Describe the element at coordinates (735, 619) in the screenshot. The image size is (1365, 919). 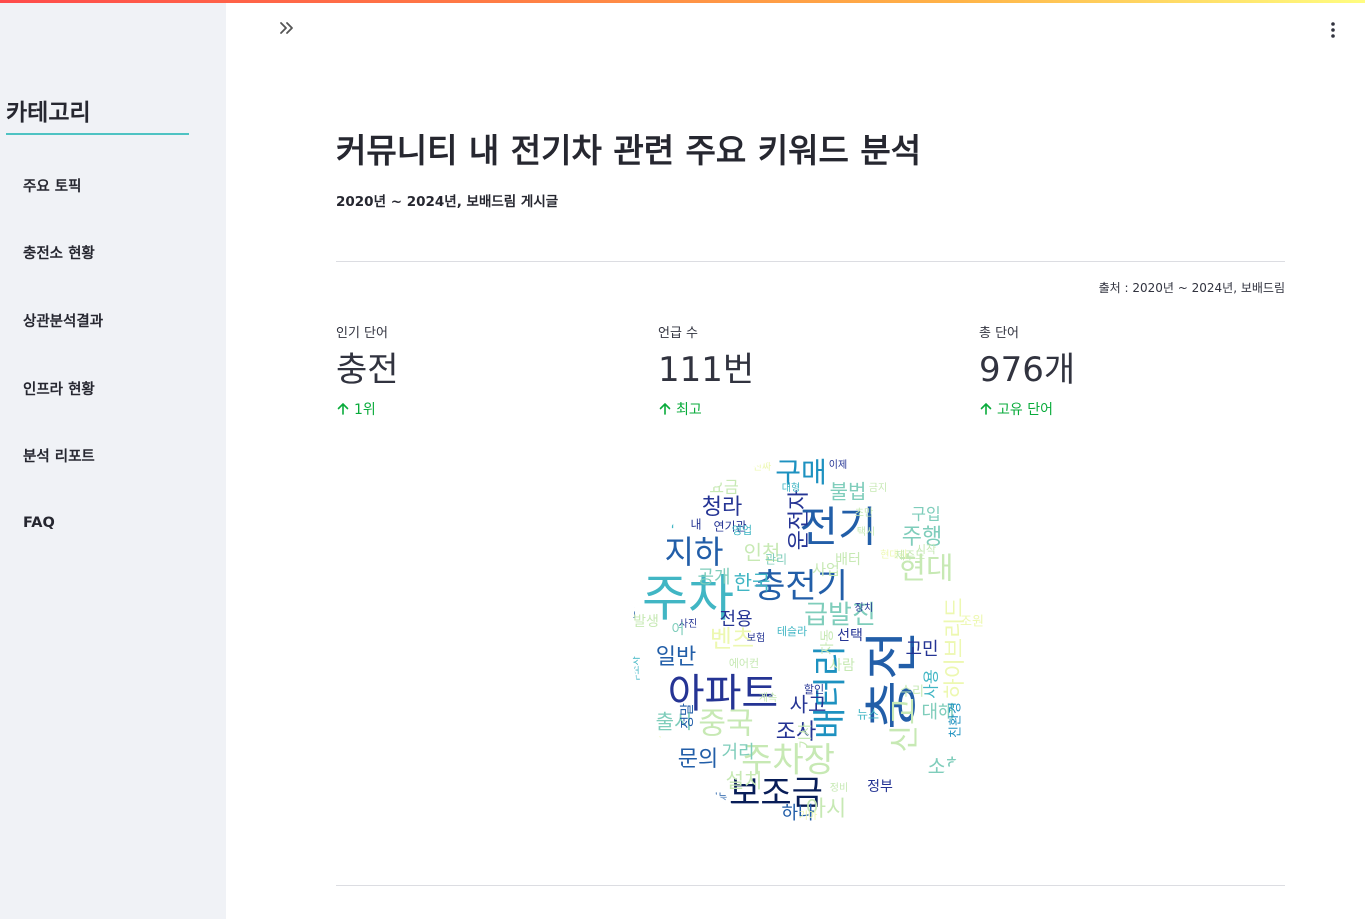
I see `wordcloud-word: 전용` at that location.